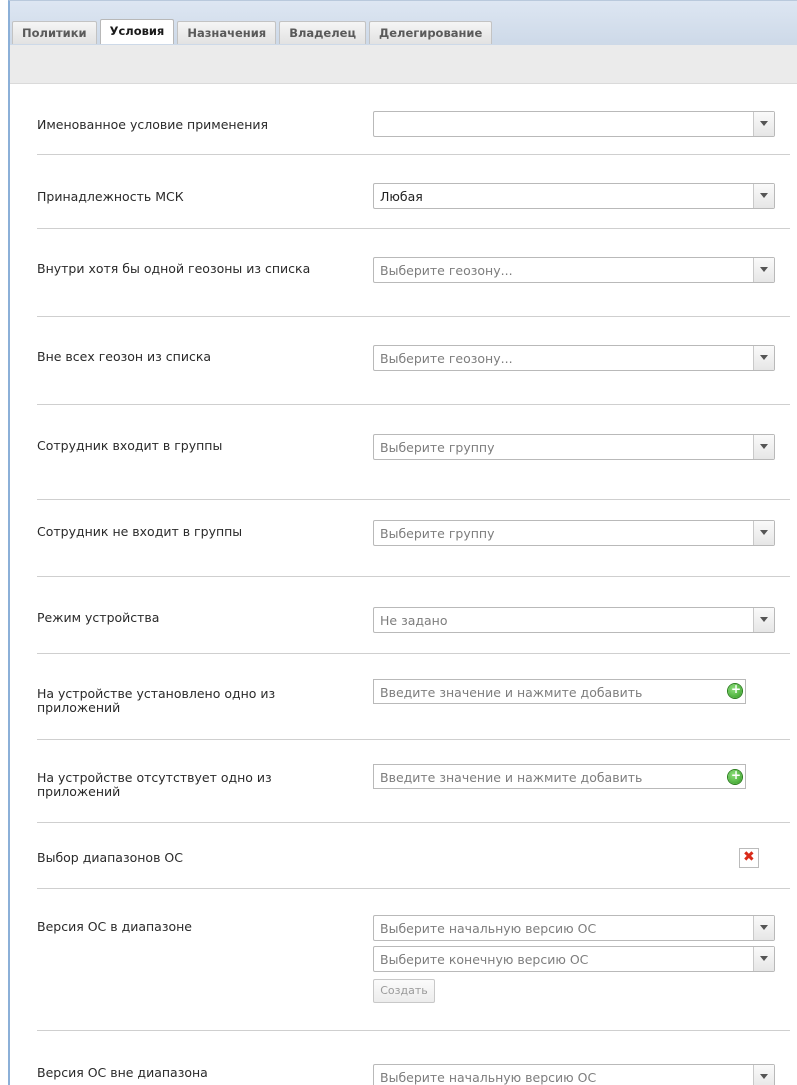  Describe the element at coordinates (430, 32) in the screenshot. I see `tab-delegation: Делегирование` at that location.